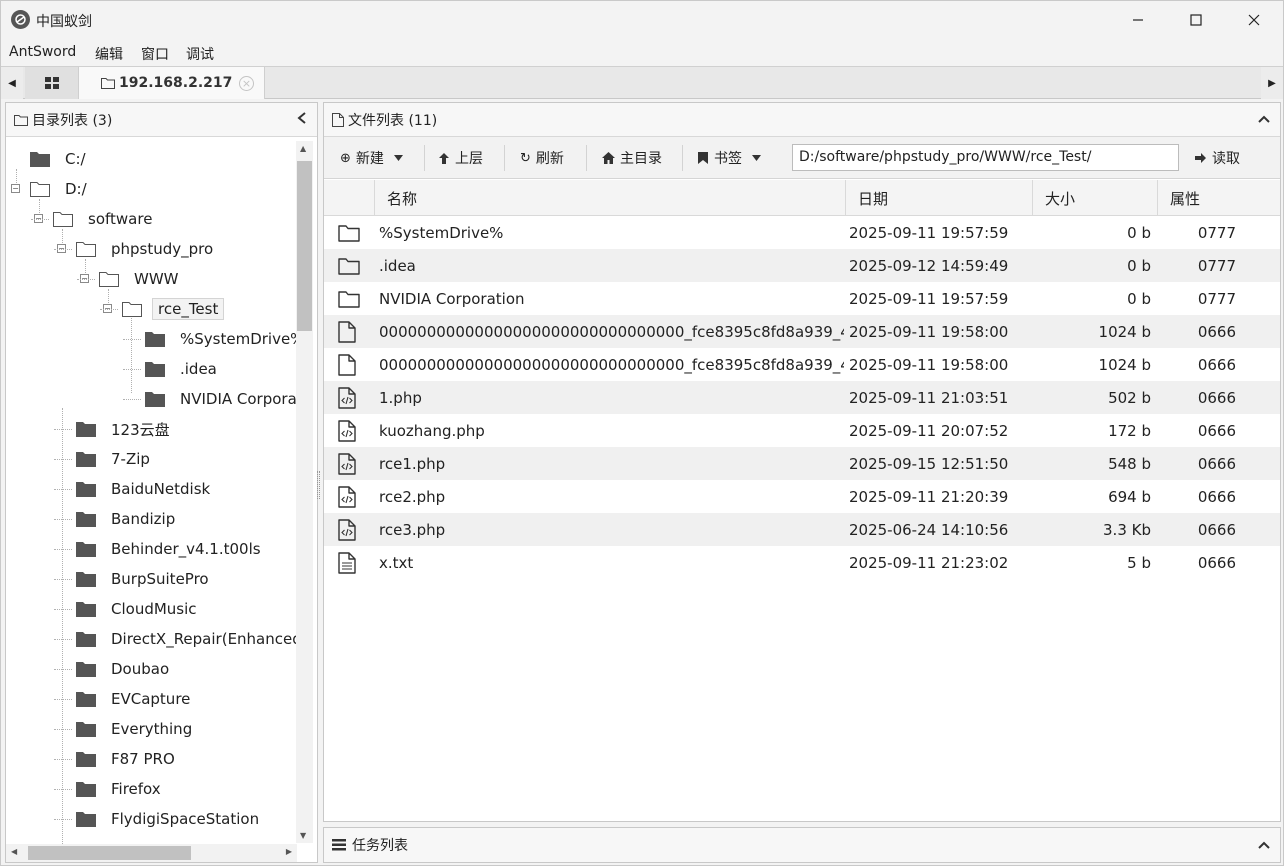  Describe the element at coordinates (802, 232) in the screenshot. I see `file-row: %SystemDrive% 2025-09-11 19:57:59 0 b 0777` at that location.